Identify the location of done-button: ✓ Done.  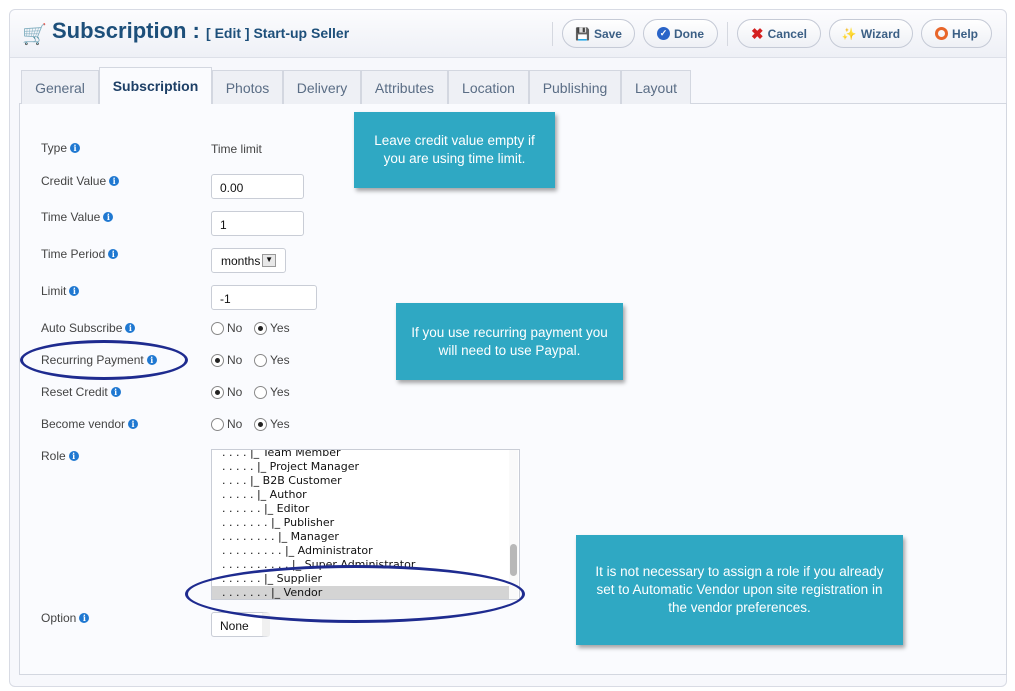
(680, 33).